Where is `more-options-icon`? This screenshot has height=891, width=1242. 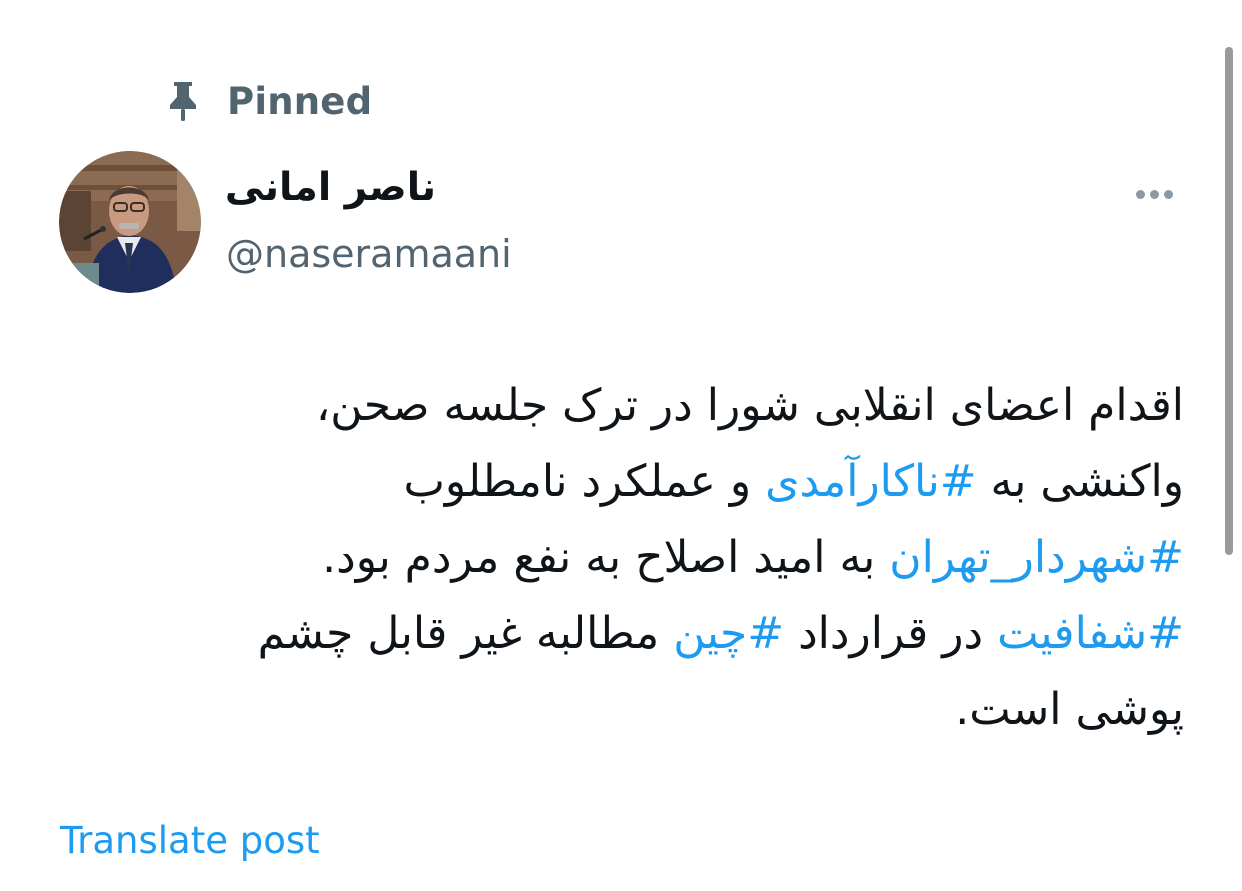
more-options-icon is located at coordinates (1154, 194).